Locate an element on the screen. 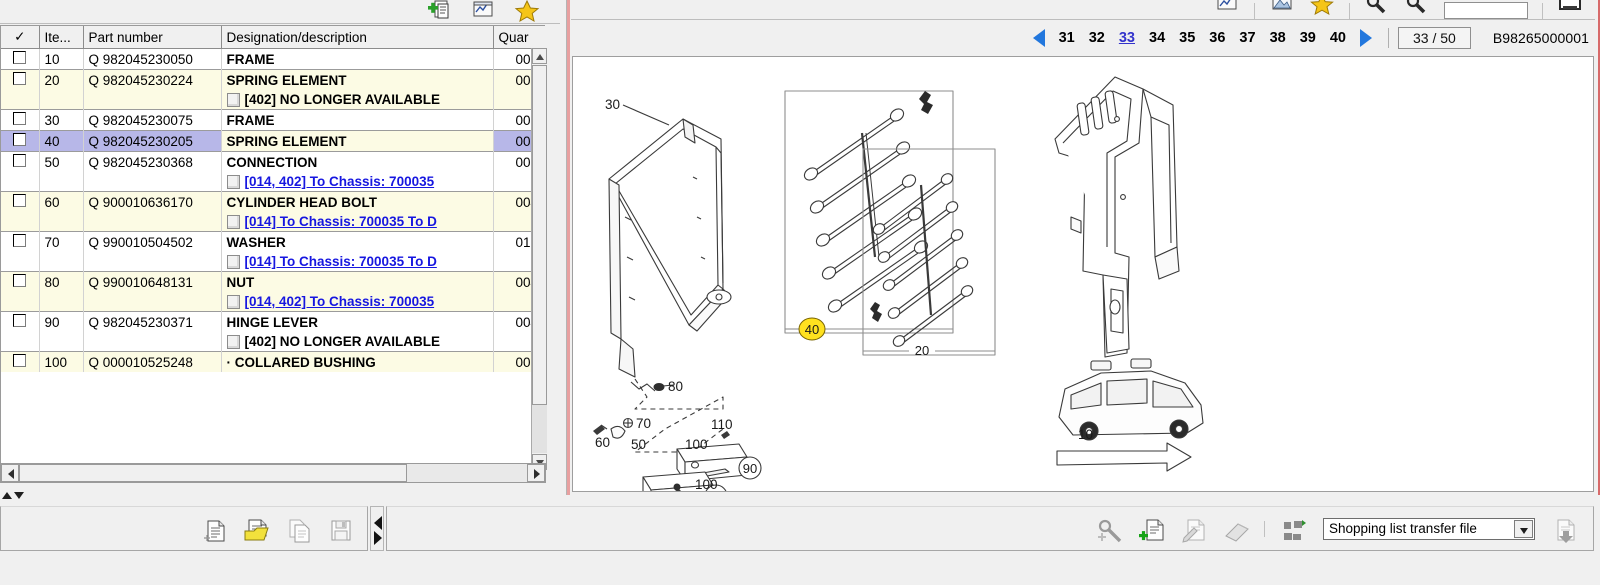  column-header-part-number: Part number is located at coordinates (152, 37).